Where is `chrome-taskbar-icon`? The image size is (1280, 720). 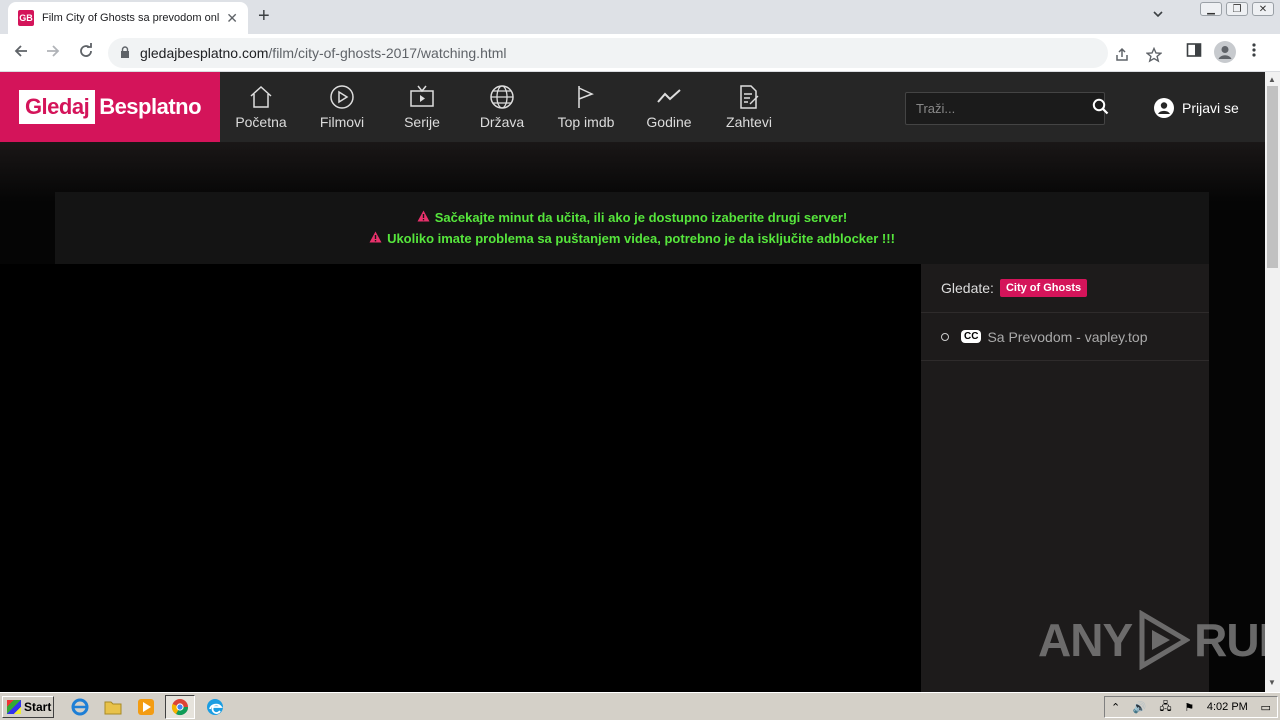 chrome-taskbar-icon is located at coordinates (180, 707).